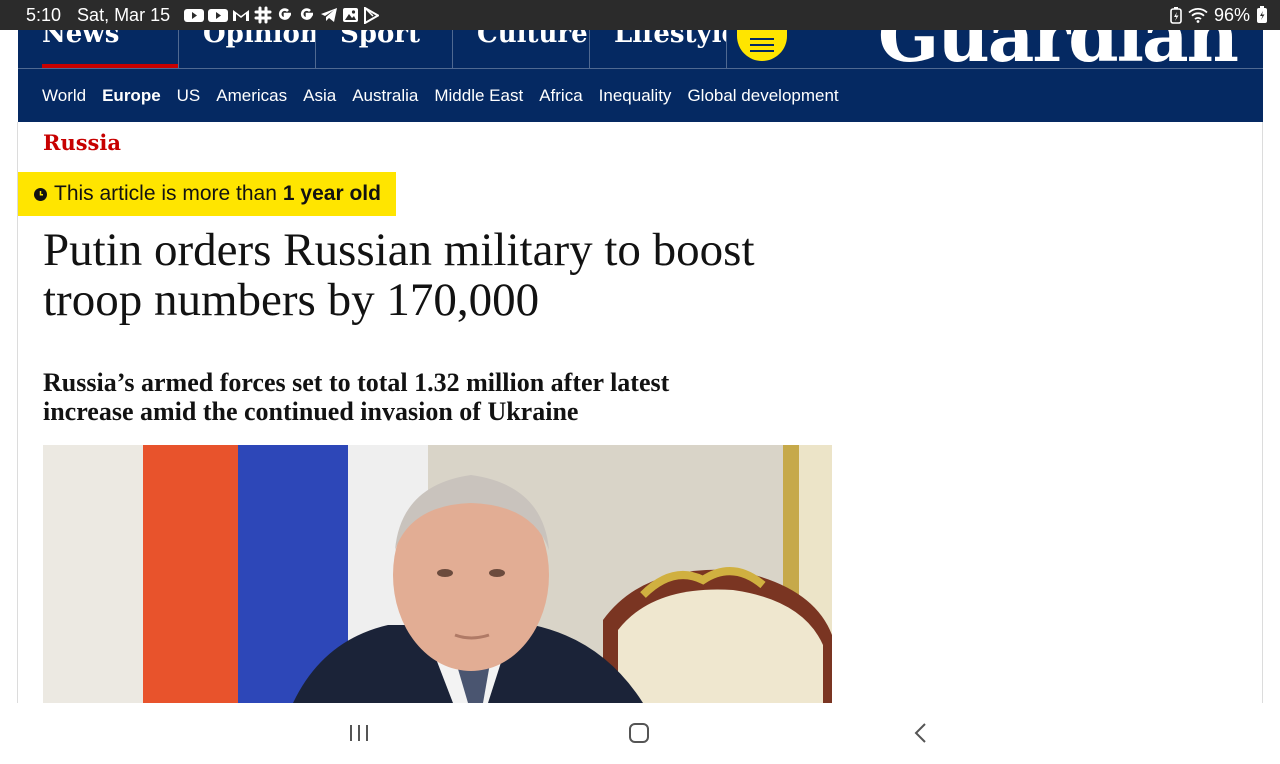  Describe the element at coordinates (1176, 15) in the screenshot. I see `battery-saver-icon` at that location.